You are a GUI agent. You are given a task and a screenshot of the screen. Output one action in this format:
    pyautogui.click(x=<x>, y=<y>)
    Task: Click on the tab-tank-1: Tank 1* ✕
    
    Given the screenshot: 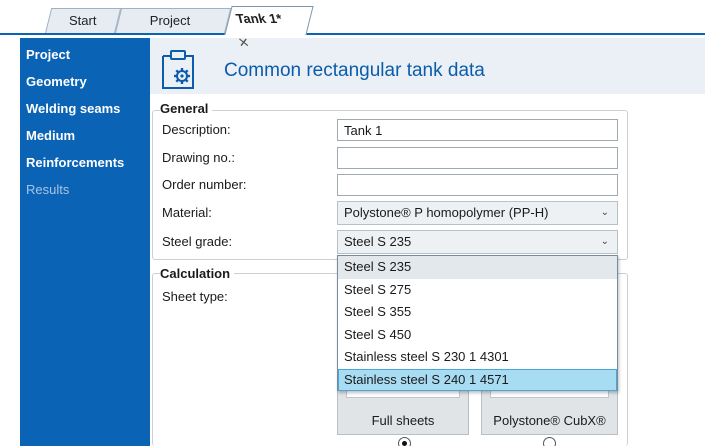 What is the action you would take?
    pyautogui.click(x=269, y=28)
    